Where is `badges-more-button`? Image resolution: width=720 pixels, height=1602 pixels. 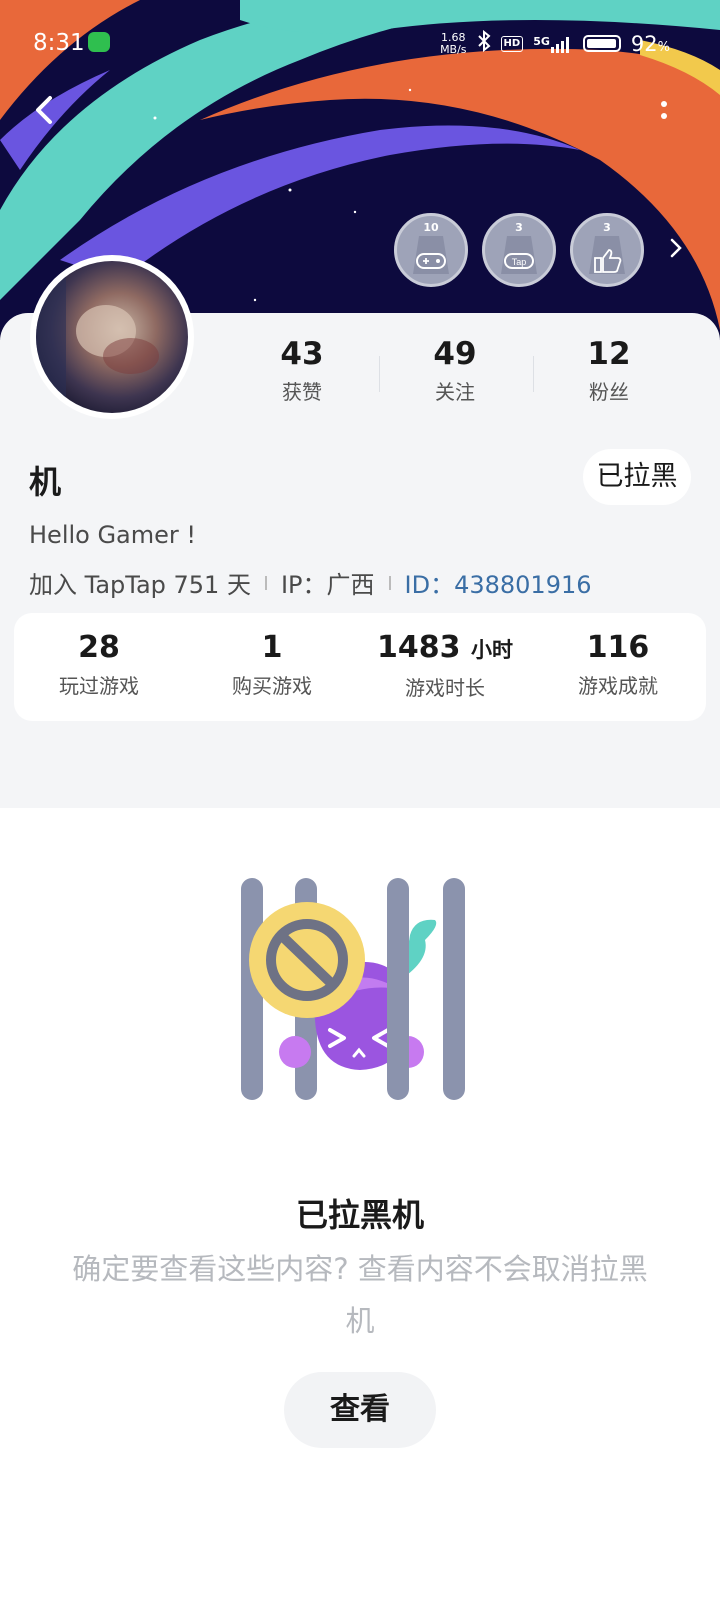 badges-more-button is located at coordinates (676, 248).